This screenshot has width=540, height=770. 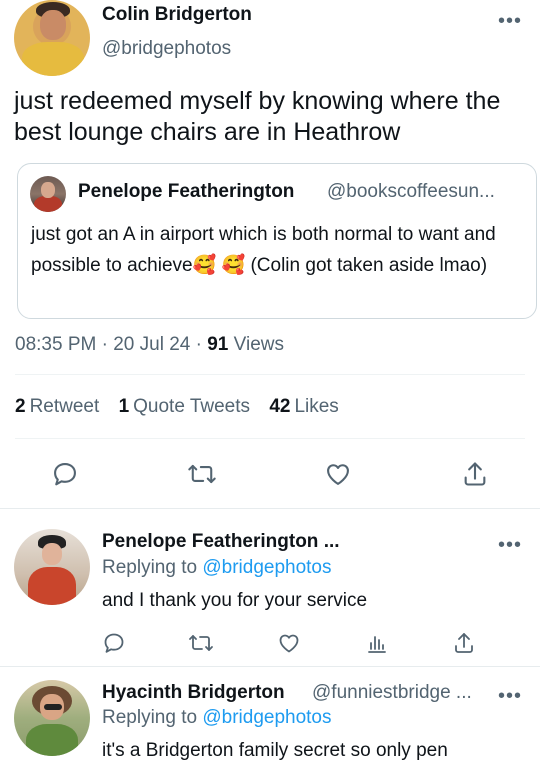 I want to click on reply-text: and I thank you for your service, so click(x=235, y=600).